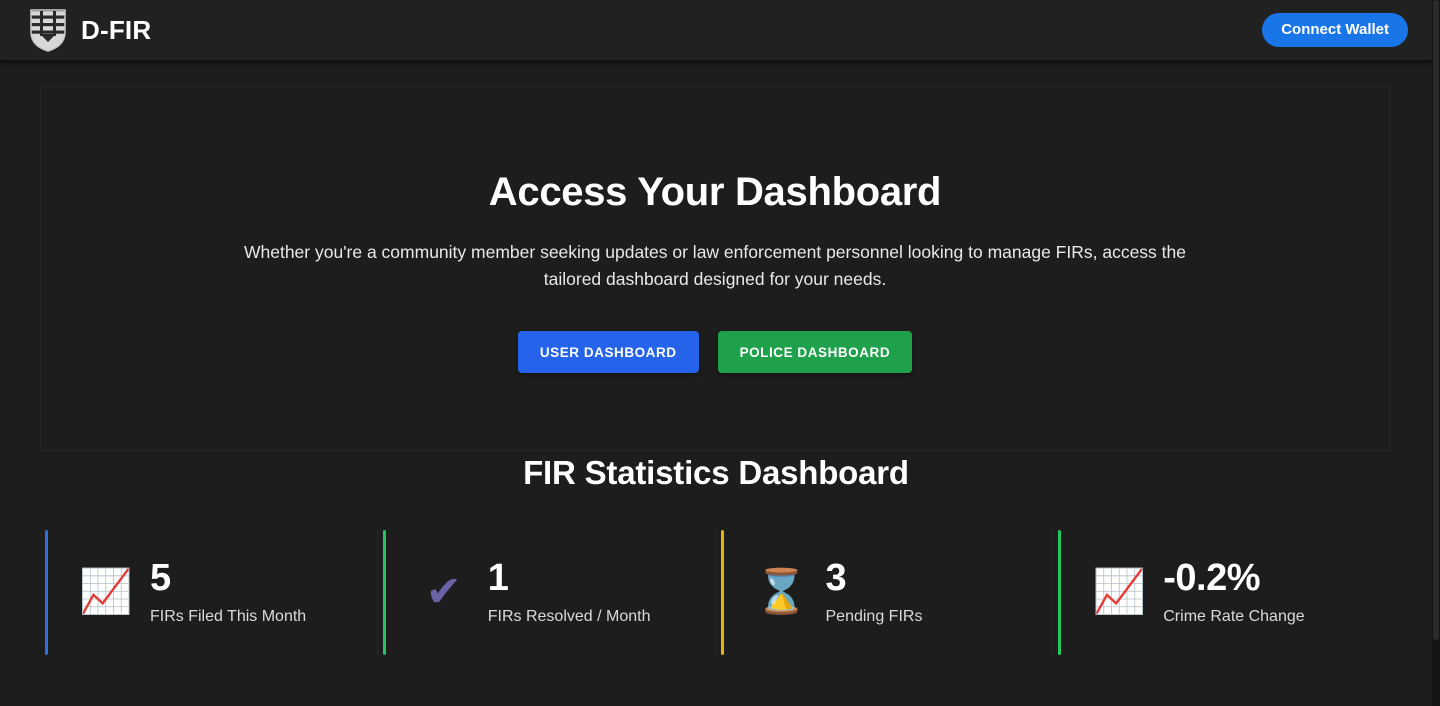  I want to click on stat-card-firs-filed: 📈 5 FIRs Filed This Month, so click(208, 592).